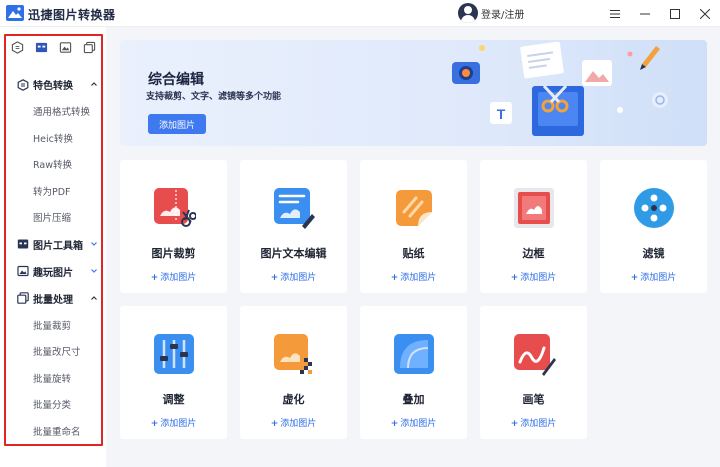 This screenshot has height=467, width=720. I want to click on close-button, so click(705, 13).